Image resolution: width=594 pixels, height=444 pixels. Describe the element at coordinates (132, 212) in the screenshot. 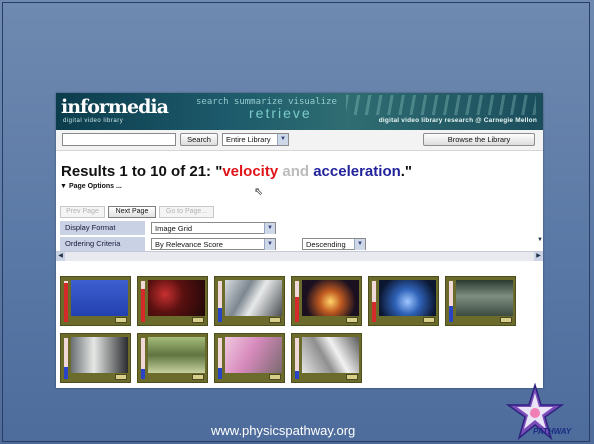

I see `next-page-button: Next Page` at that location.